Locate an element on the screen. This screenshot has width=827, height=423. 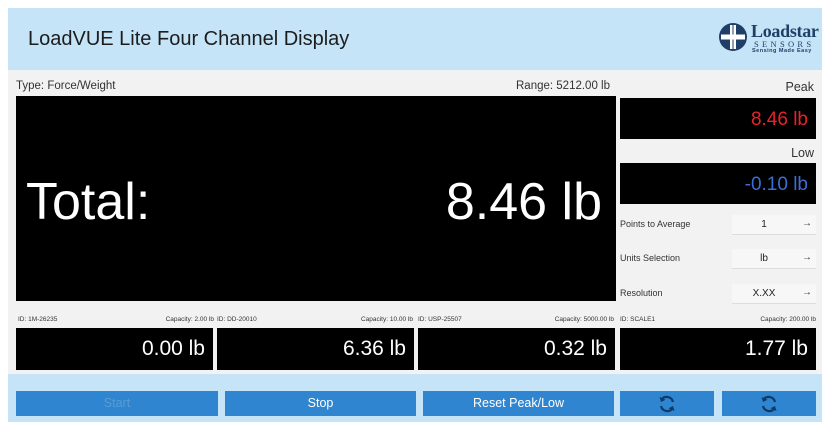
channel-4-value: 1.77 lb is located at coordinates (776, 348).